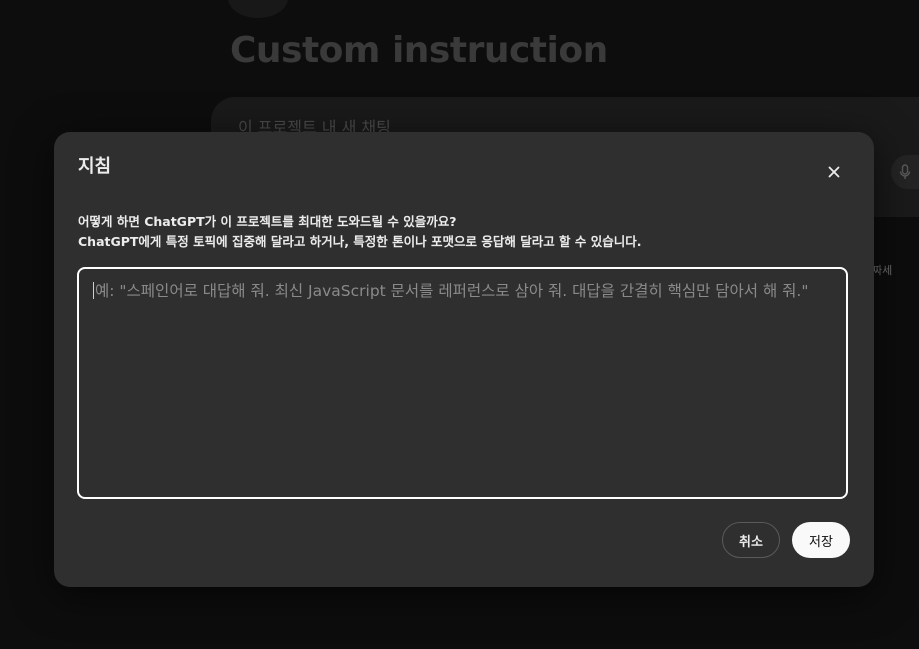  What do you see at coordinates (258, 9) in the screenshot?
I see `project-icon` at bounding box center [258, 9].